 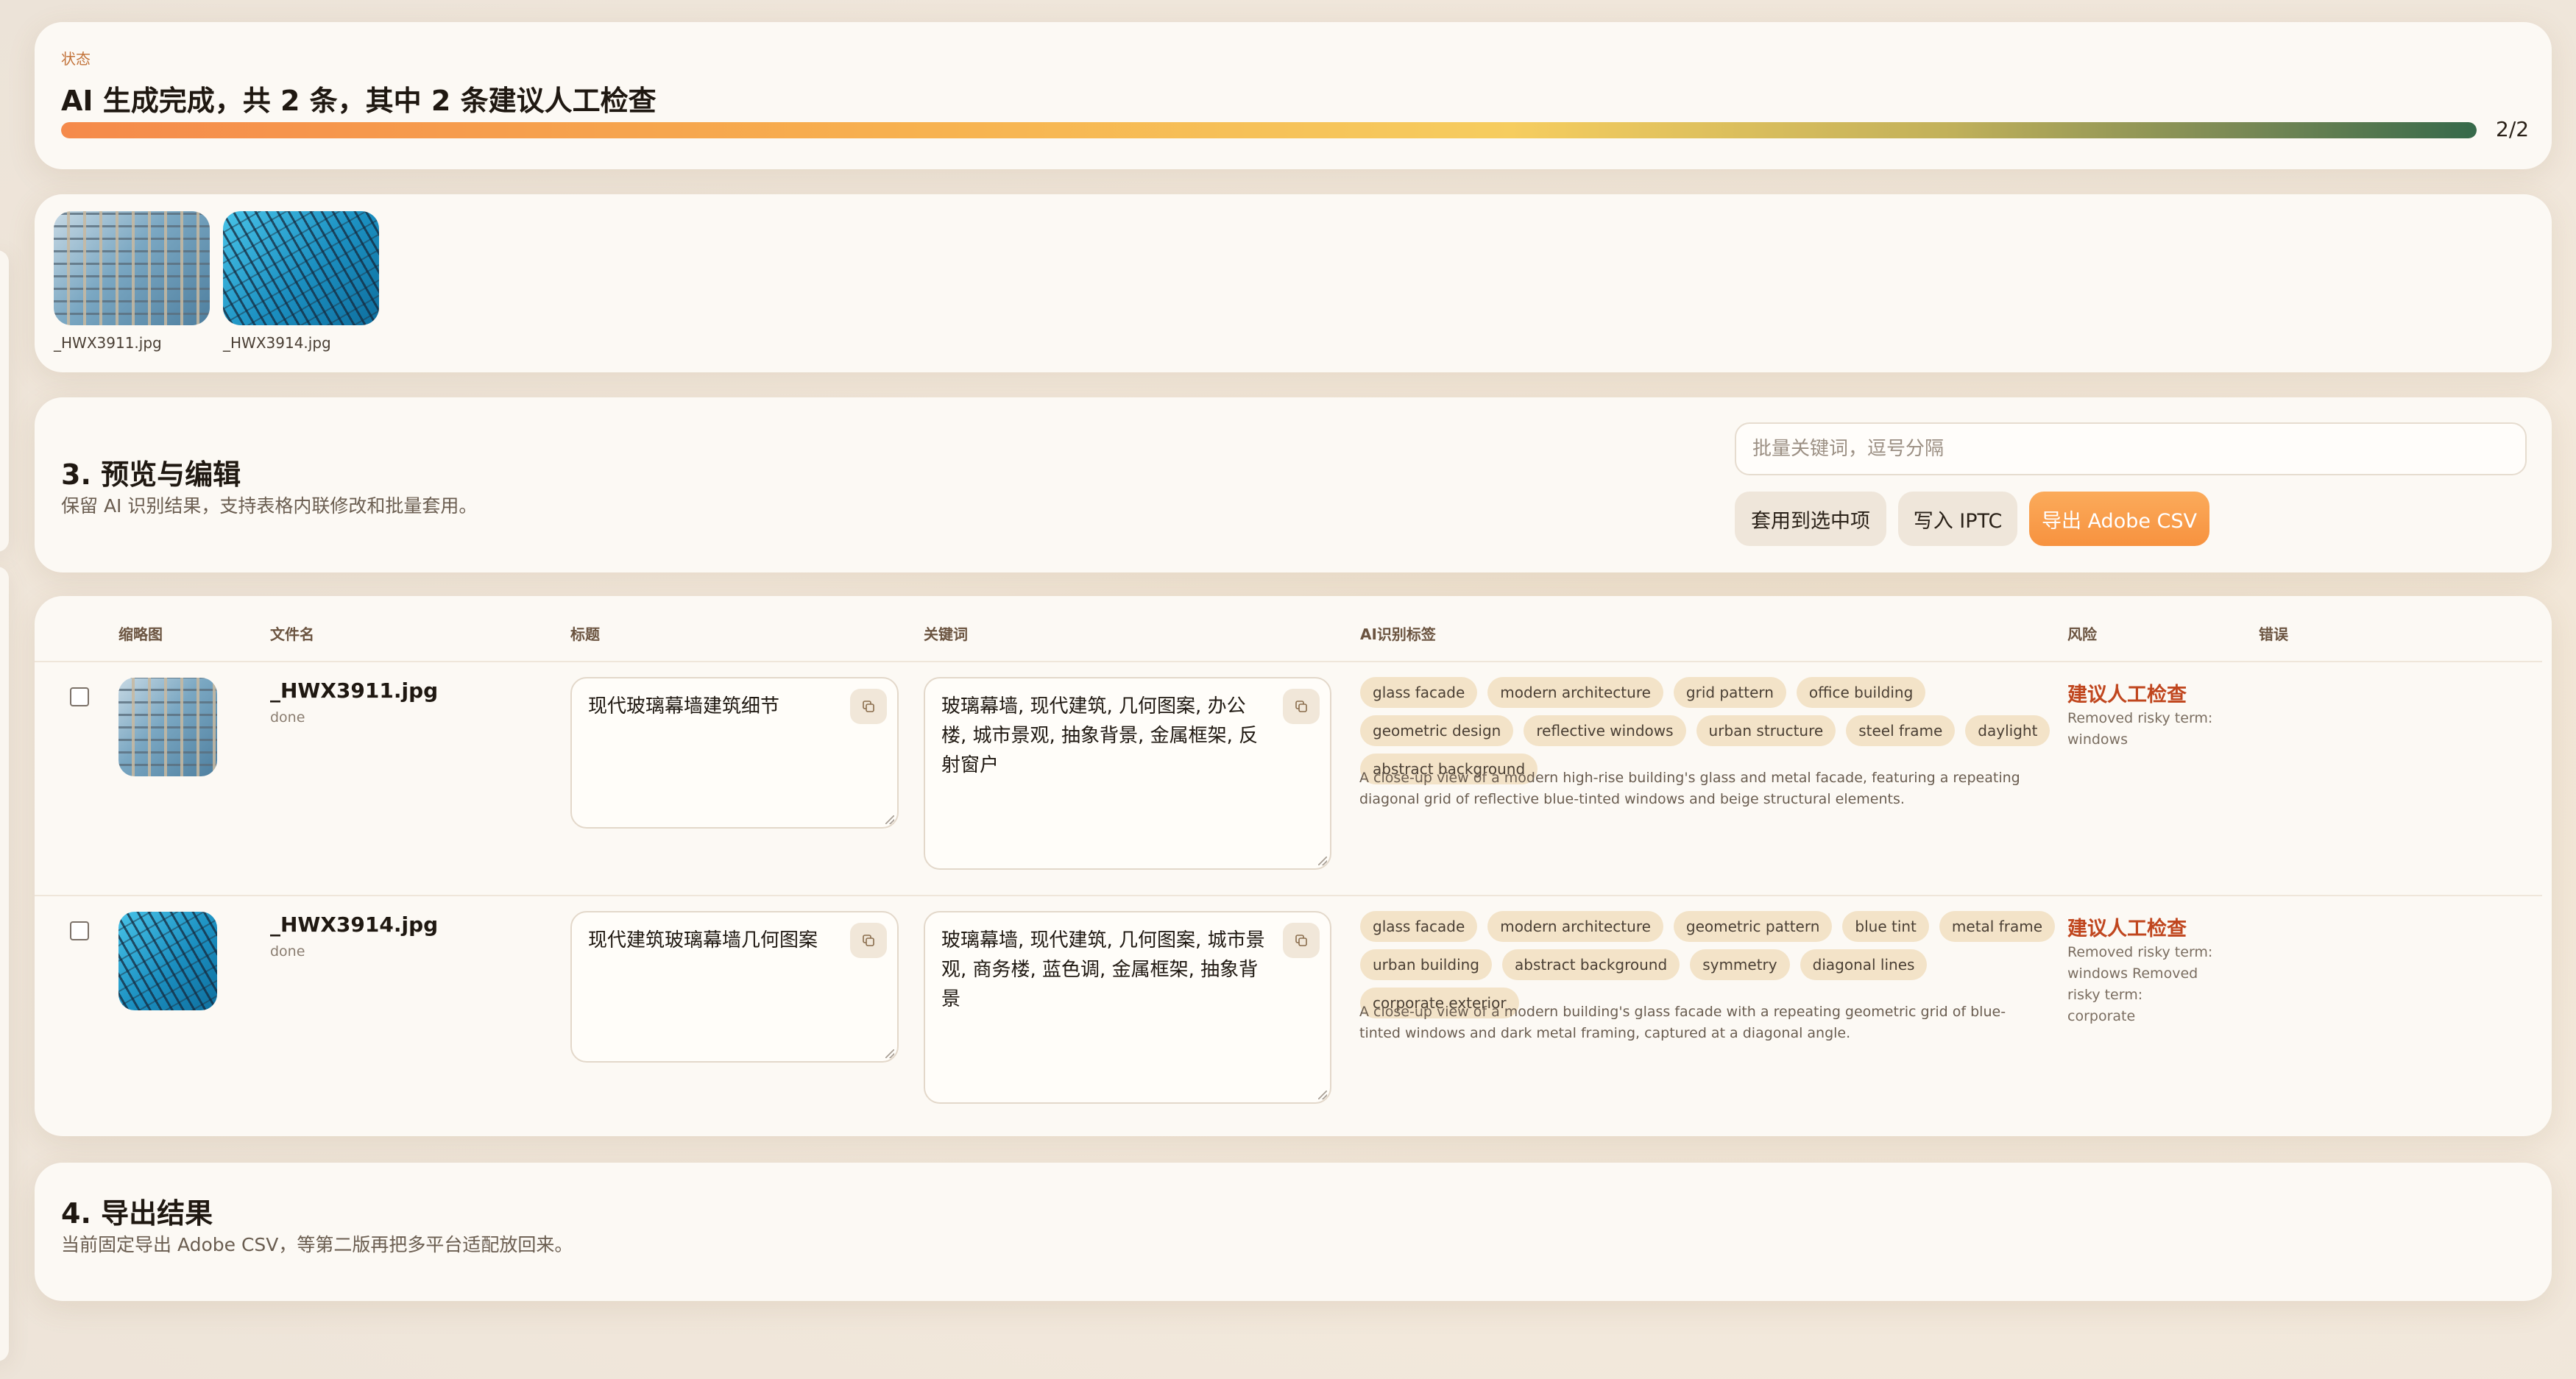 I want to click on title-editor: 现代玻璃幕墙建筑细节, so click(x=734, y=753).